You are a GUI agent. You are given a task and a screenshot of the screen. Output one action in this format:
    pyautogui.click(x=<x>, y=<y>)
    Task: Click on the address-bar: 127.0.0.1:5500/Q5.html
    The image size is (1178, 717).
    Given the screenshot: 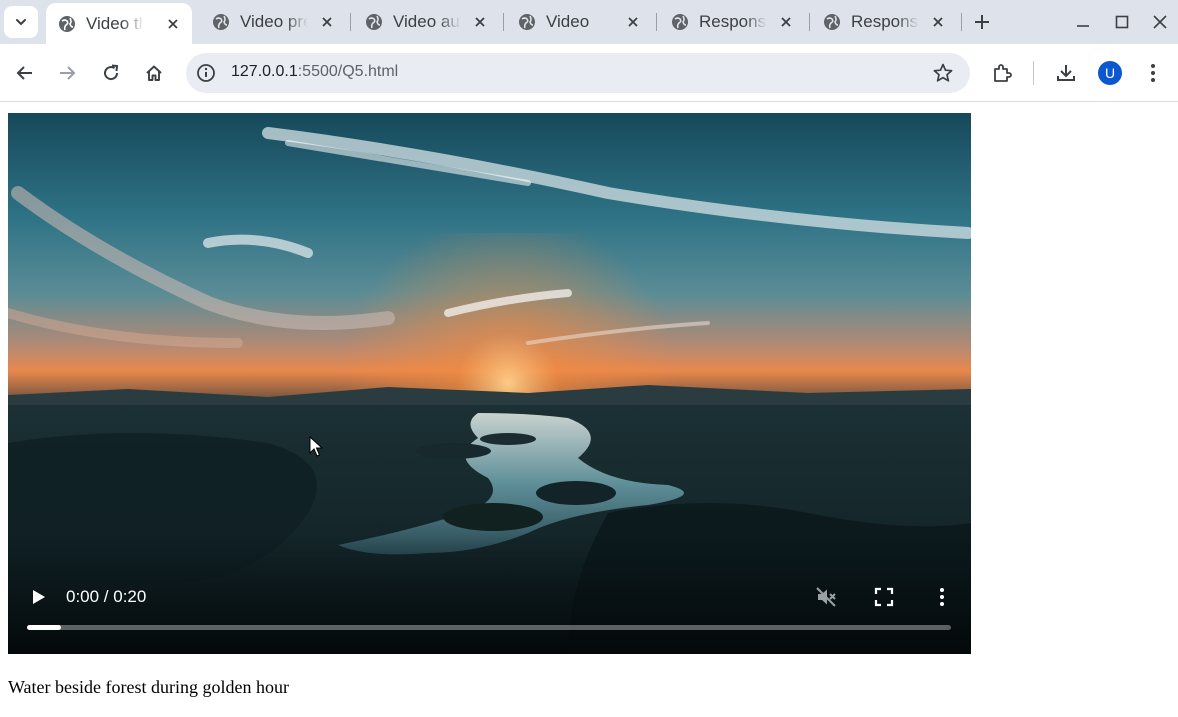 What is the action you would take?
    pyautogui.click(x=578, y=73)
    